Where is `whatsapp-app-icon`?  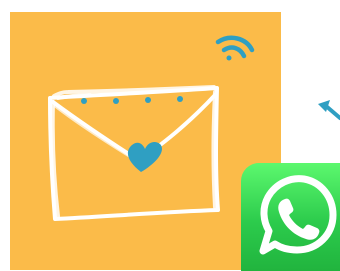 whatsapp-app-icon is located at coordinates (290, 217).